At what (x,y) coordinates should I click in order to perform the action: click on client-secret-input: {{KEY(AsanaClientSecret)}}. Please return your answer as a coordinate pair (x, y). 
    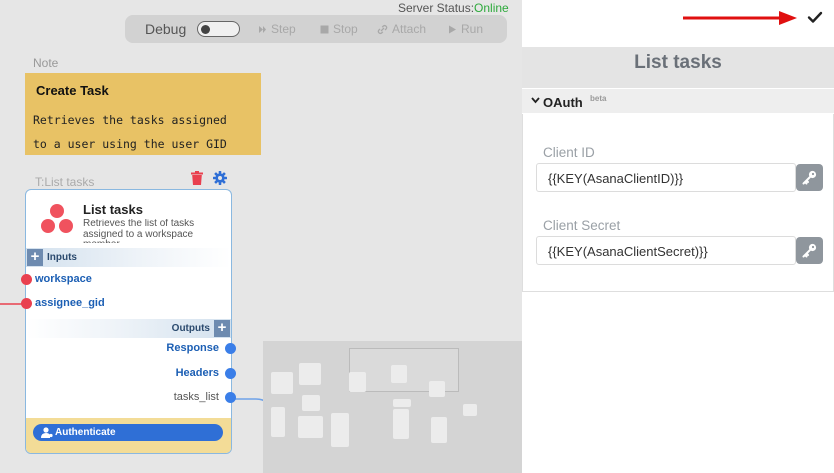
    Looking at the image, I should click on (666, 250).